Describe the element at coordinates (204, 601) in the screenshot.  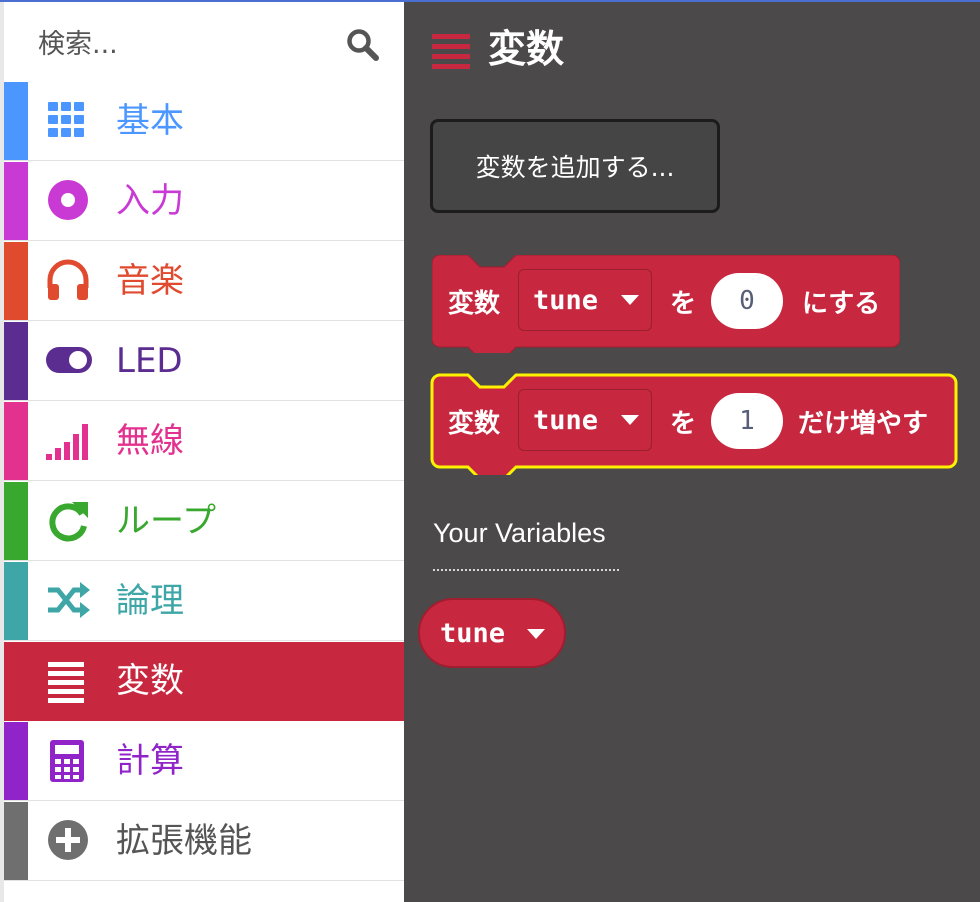
I see `category-logic: 論理` at that location.